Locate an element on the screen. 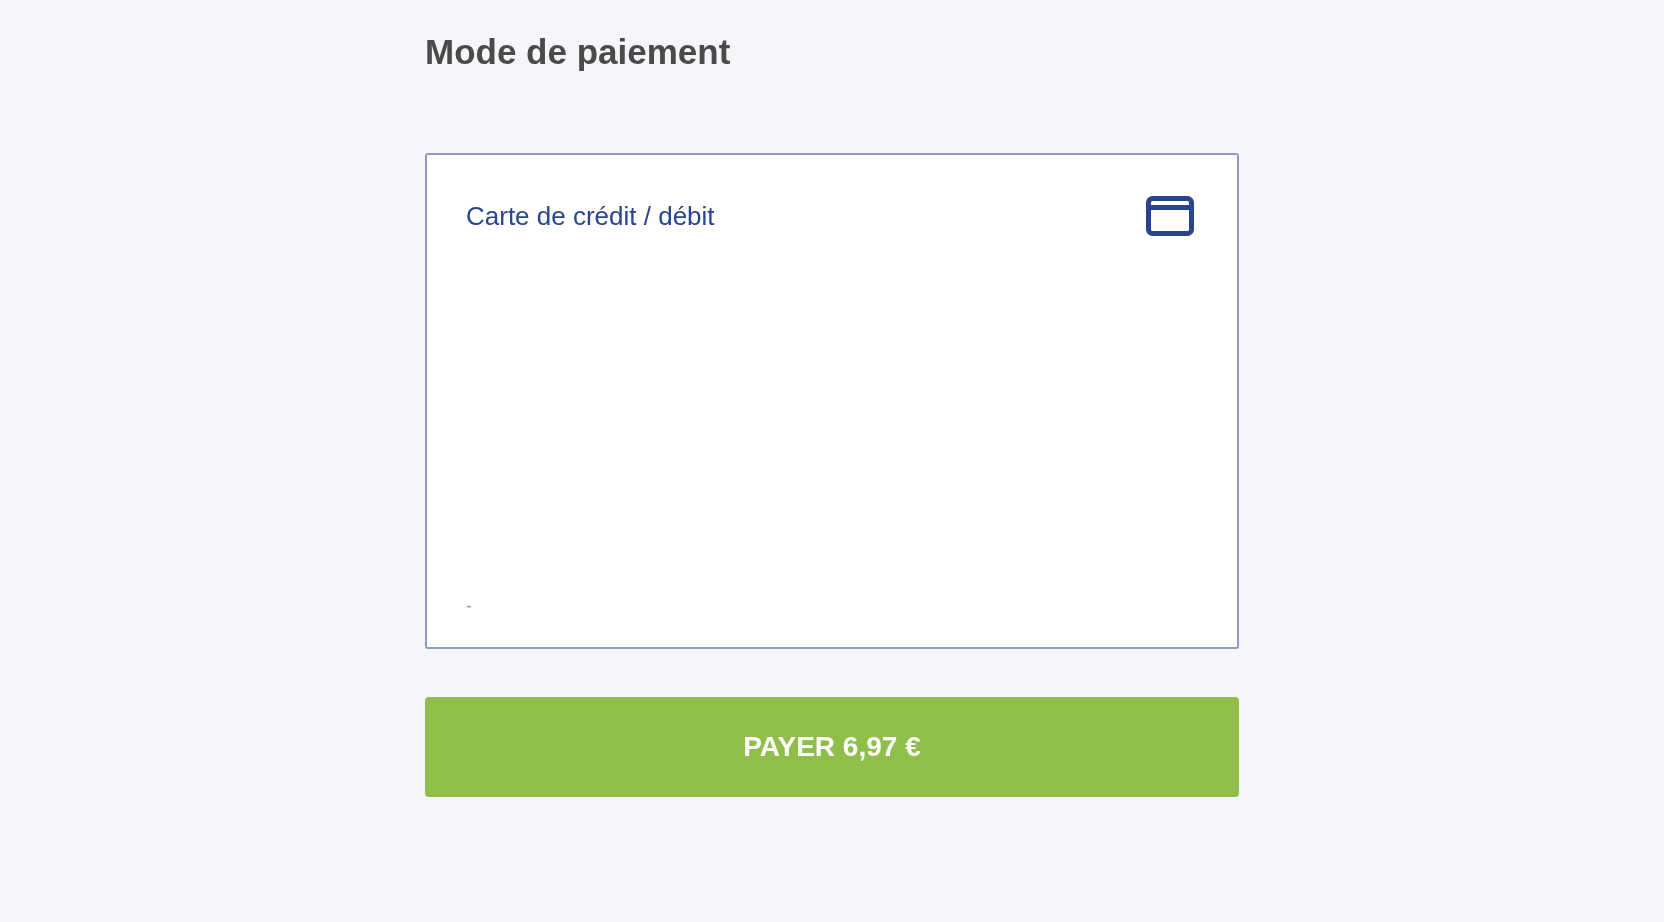 This screenshot has height=922, width=1664. card-note-text: - is located at coordinates (469, 606).